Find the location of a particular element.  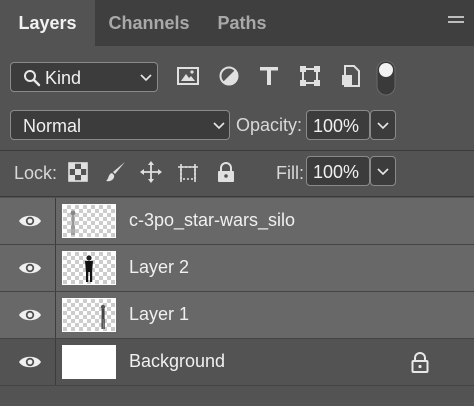

fill-label: Fill: is located at coordinates (290, 173).